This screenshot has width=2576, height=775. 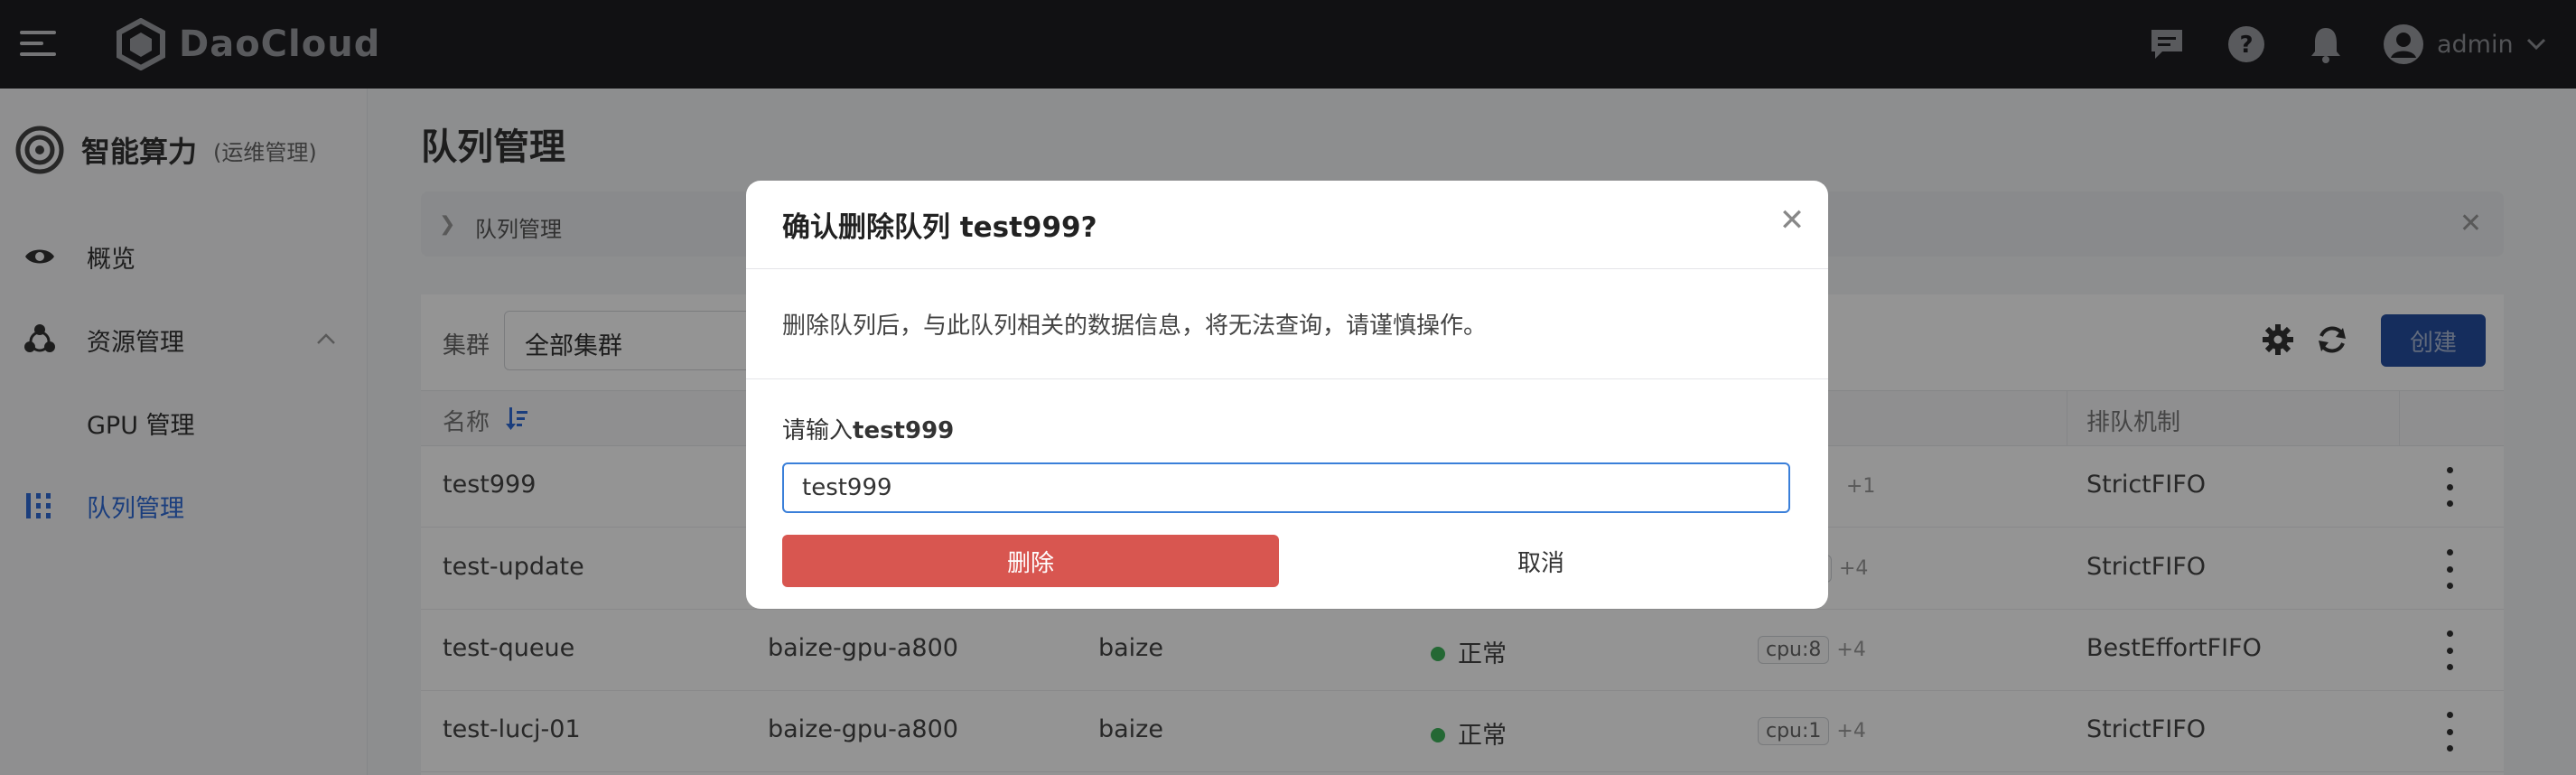 What do you see at coordinates (1286, 488) in the screenshot?
I see `confirm-name-input` at bounding box center [1286, 488].